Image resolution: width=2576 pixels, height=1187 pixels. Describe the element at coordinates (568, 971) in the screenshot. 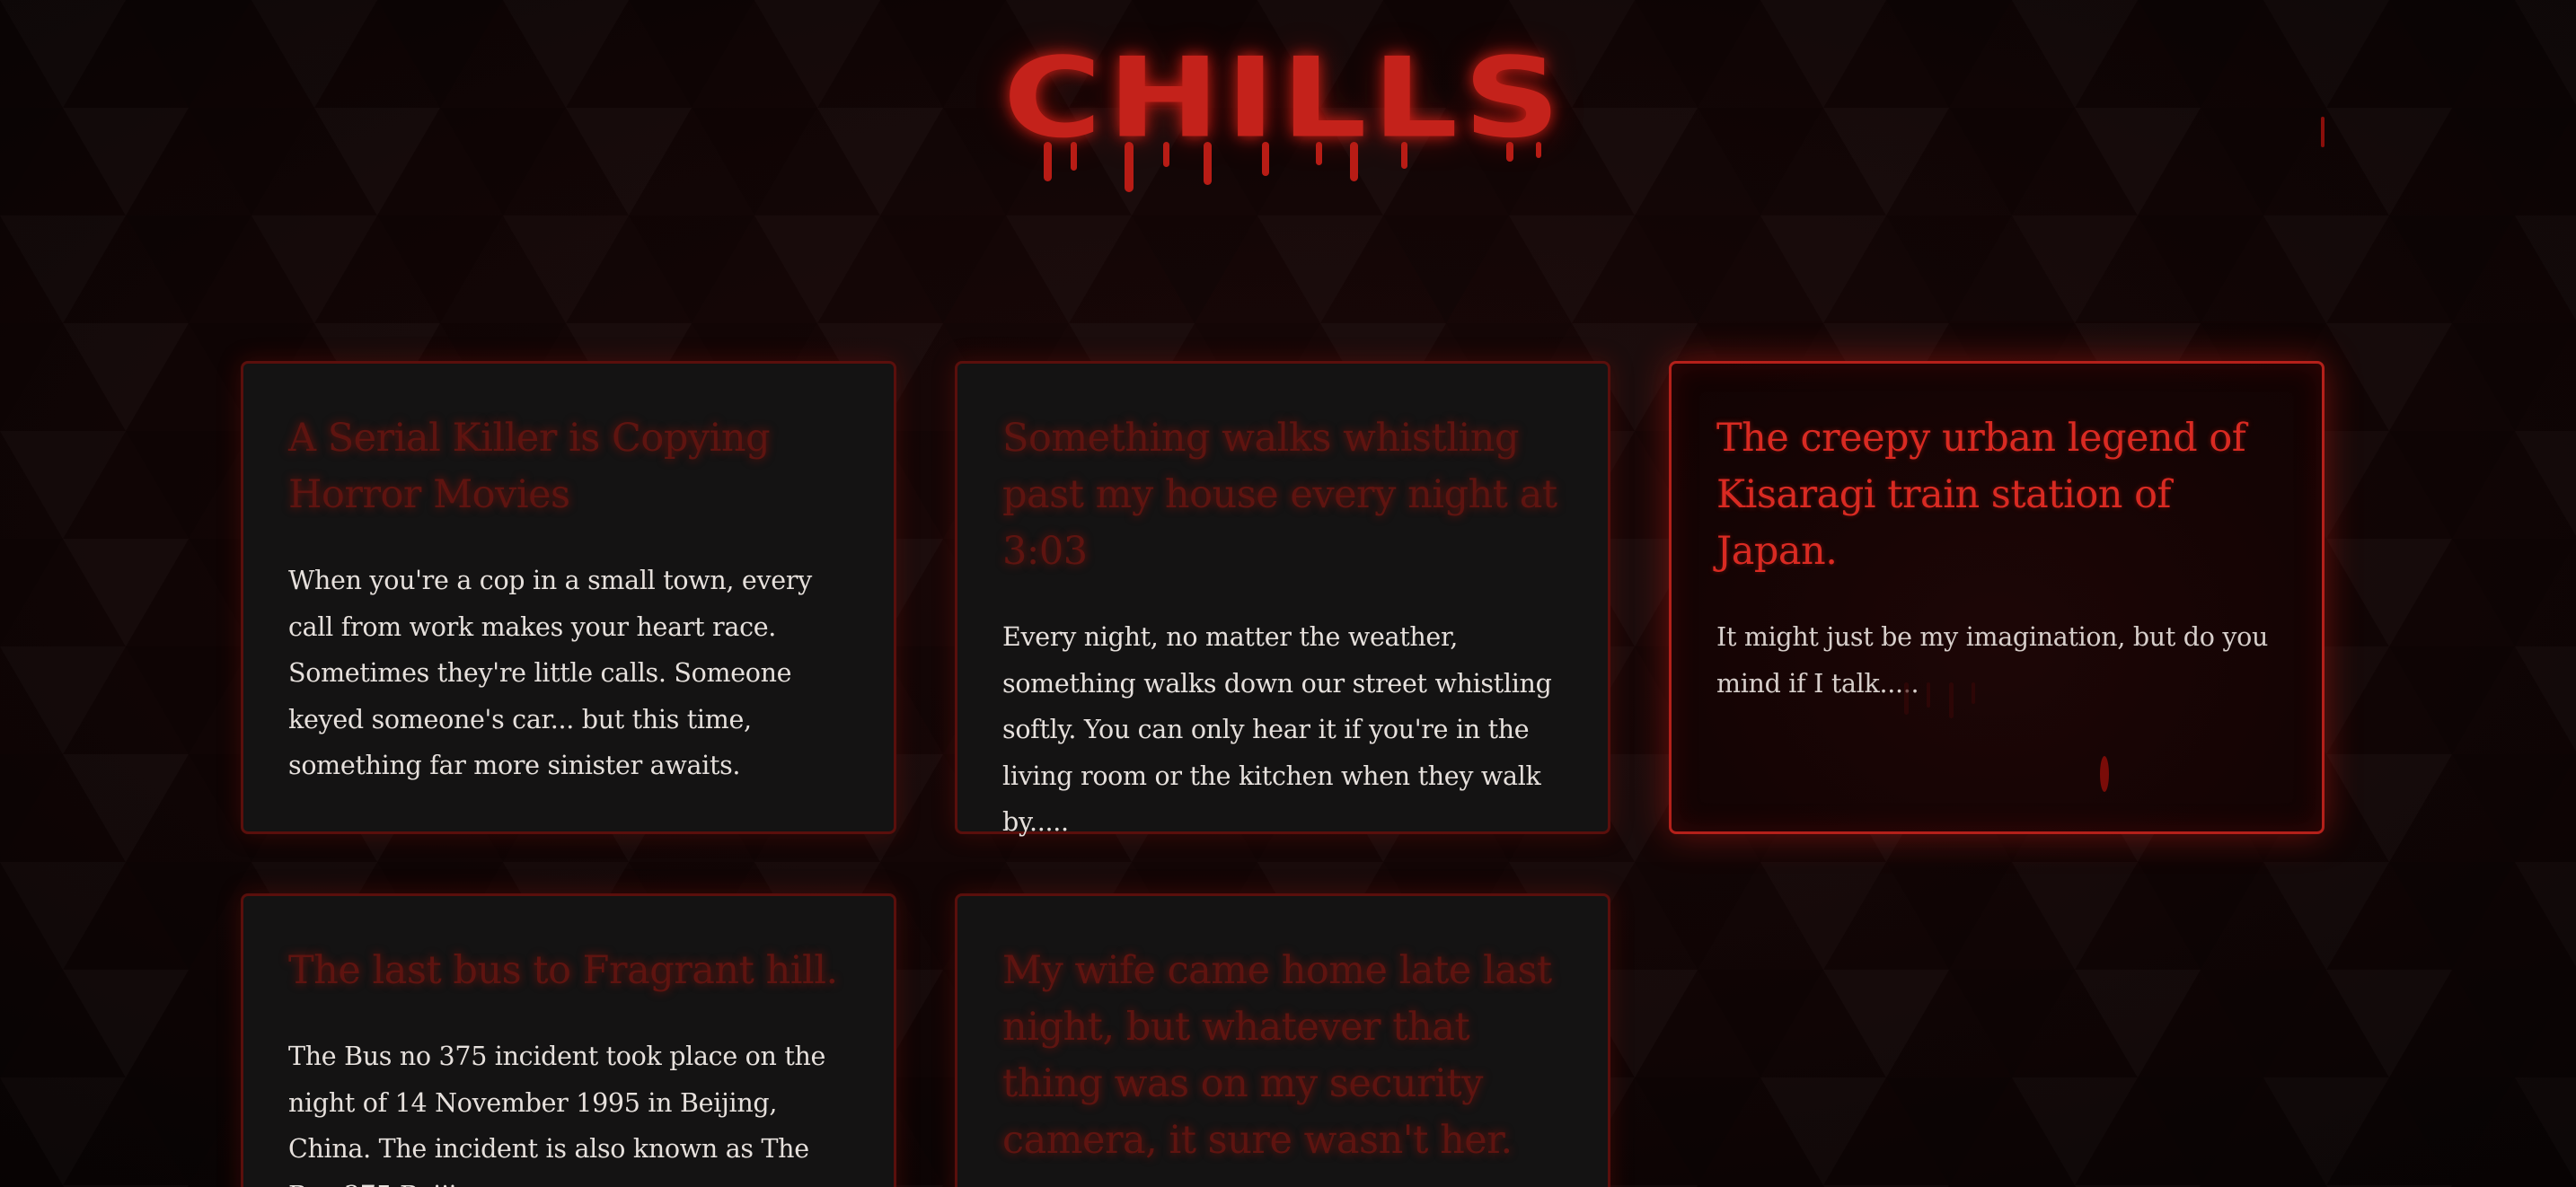

I see `story-title: The last bus to Fragrant hill.` at that location.